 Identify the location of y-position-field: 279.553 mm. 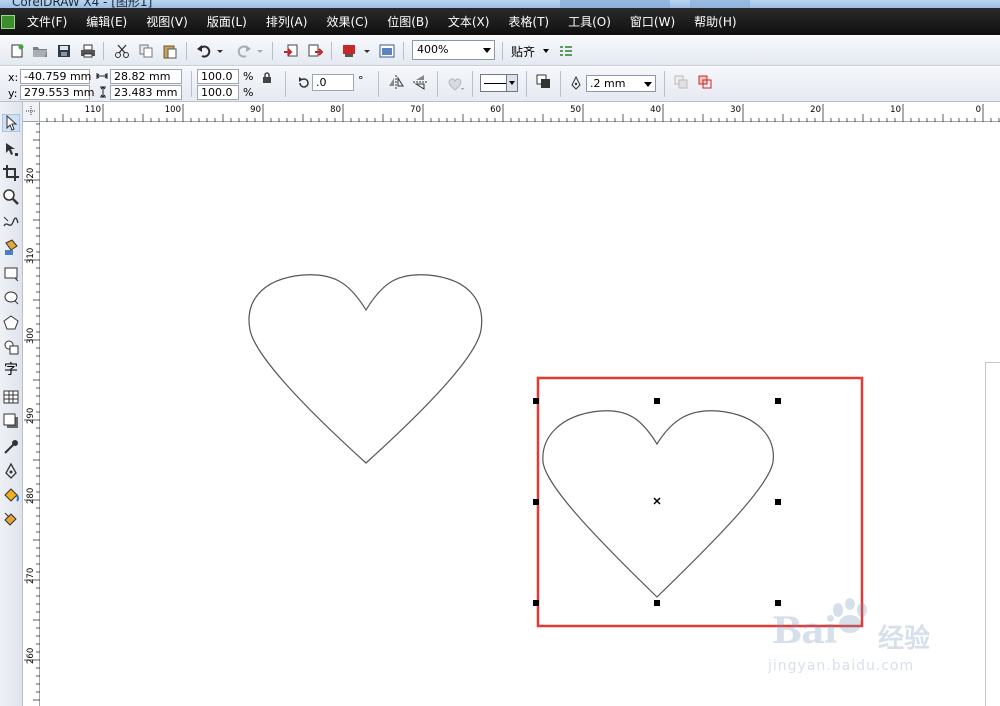
(57, 92).